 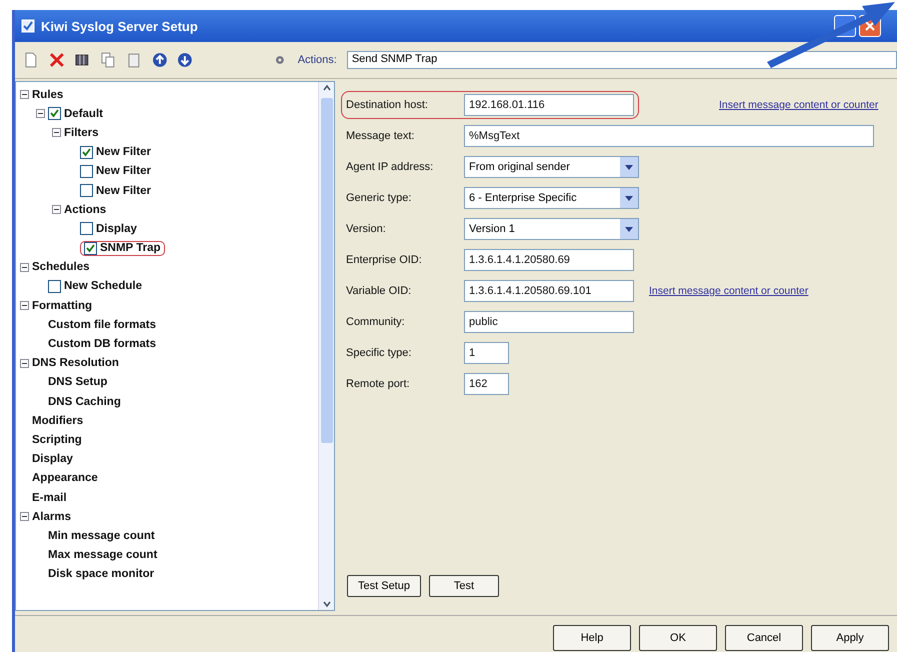 I want to click on tree-item: Custom DB formats, so click(x=102, y=344).